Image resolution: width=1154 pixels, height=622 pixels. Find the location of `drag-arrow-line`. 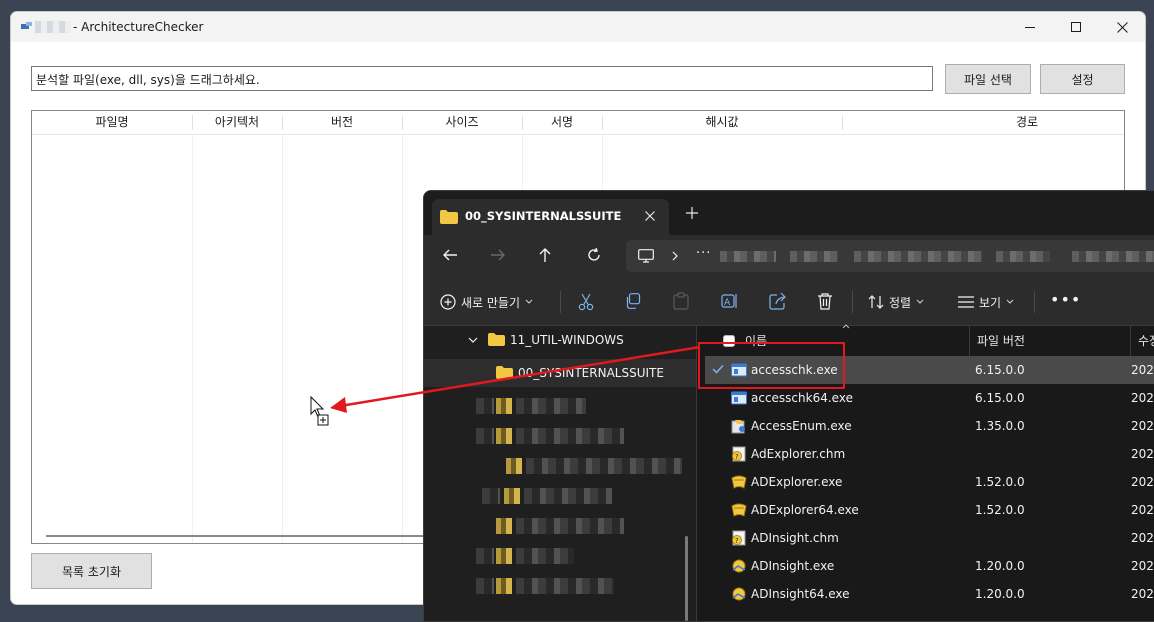

drag-arrow-line is located at coordinates (520, 376).